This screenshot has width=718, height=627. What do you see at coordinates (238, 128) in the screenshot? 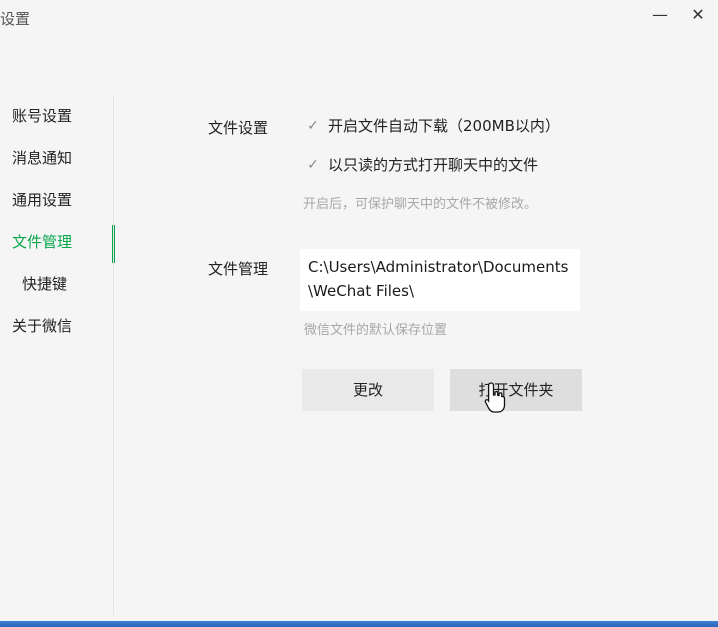
I see `file-settings-label: 文件设置` at bounding box center [238, 128].